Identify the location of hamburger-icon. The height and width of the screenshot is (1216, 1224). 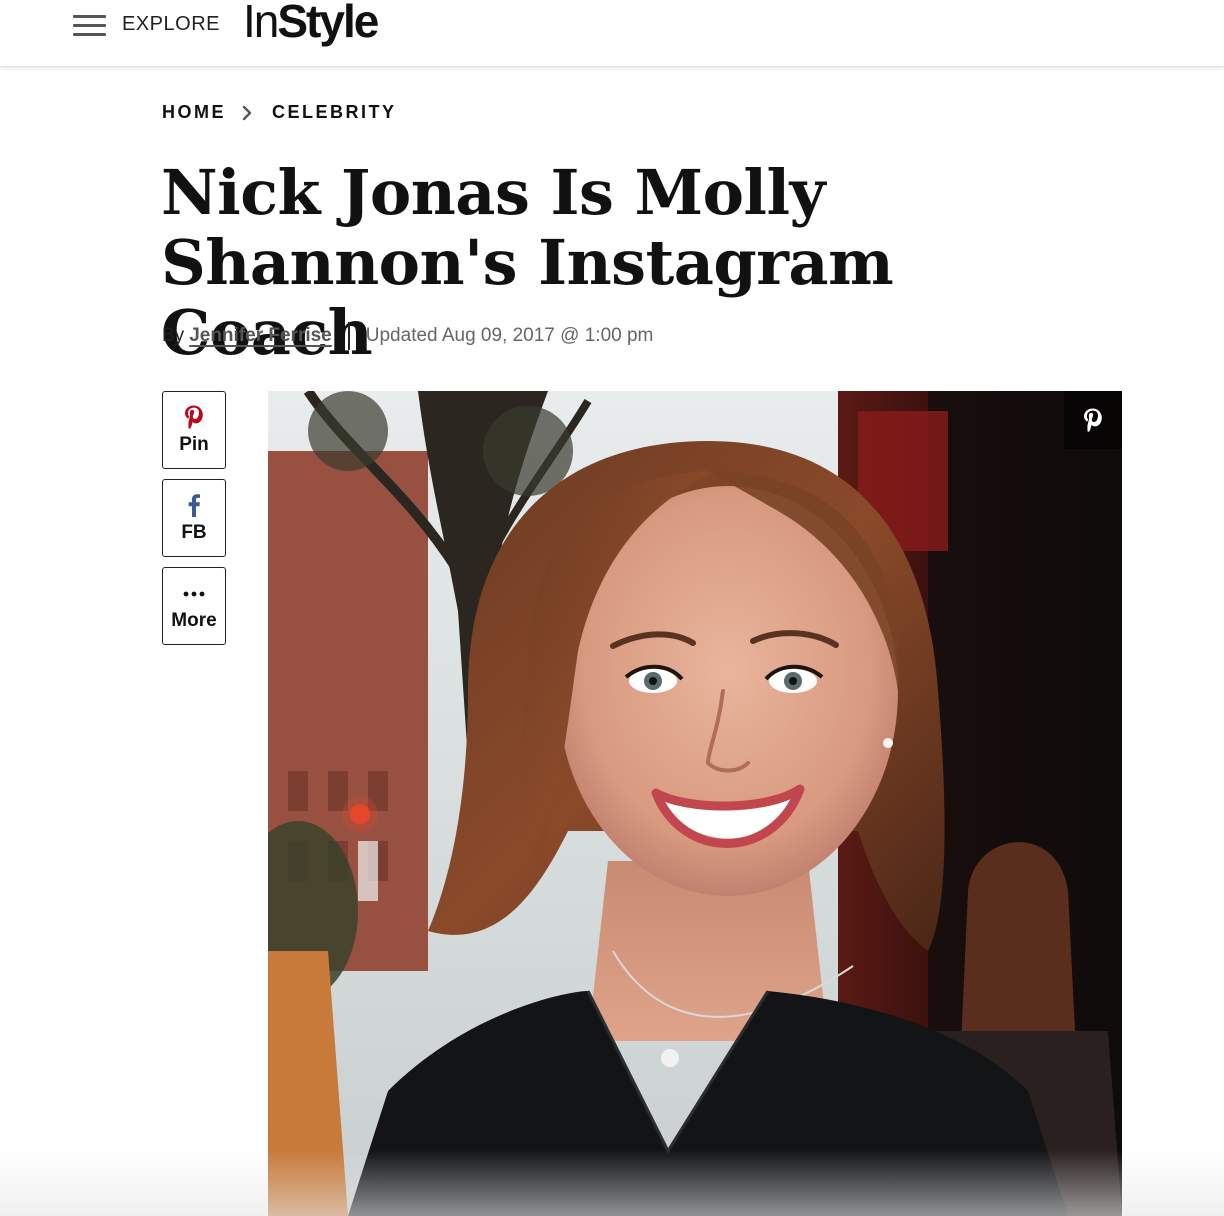
(89, 26).